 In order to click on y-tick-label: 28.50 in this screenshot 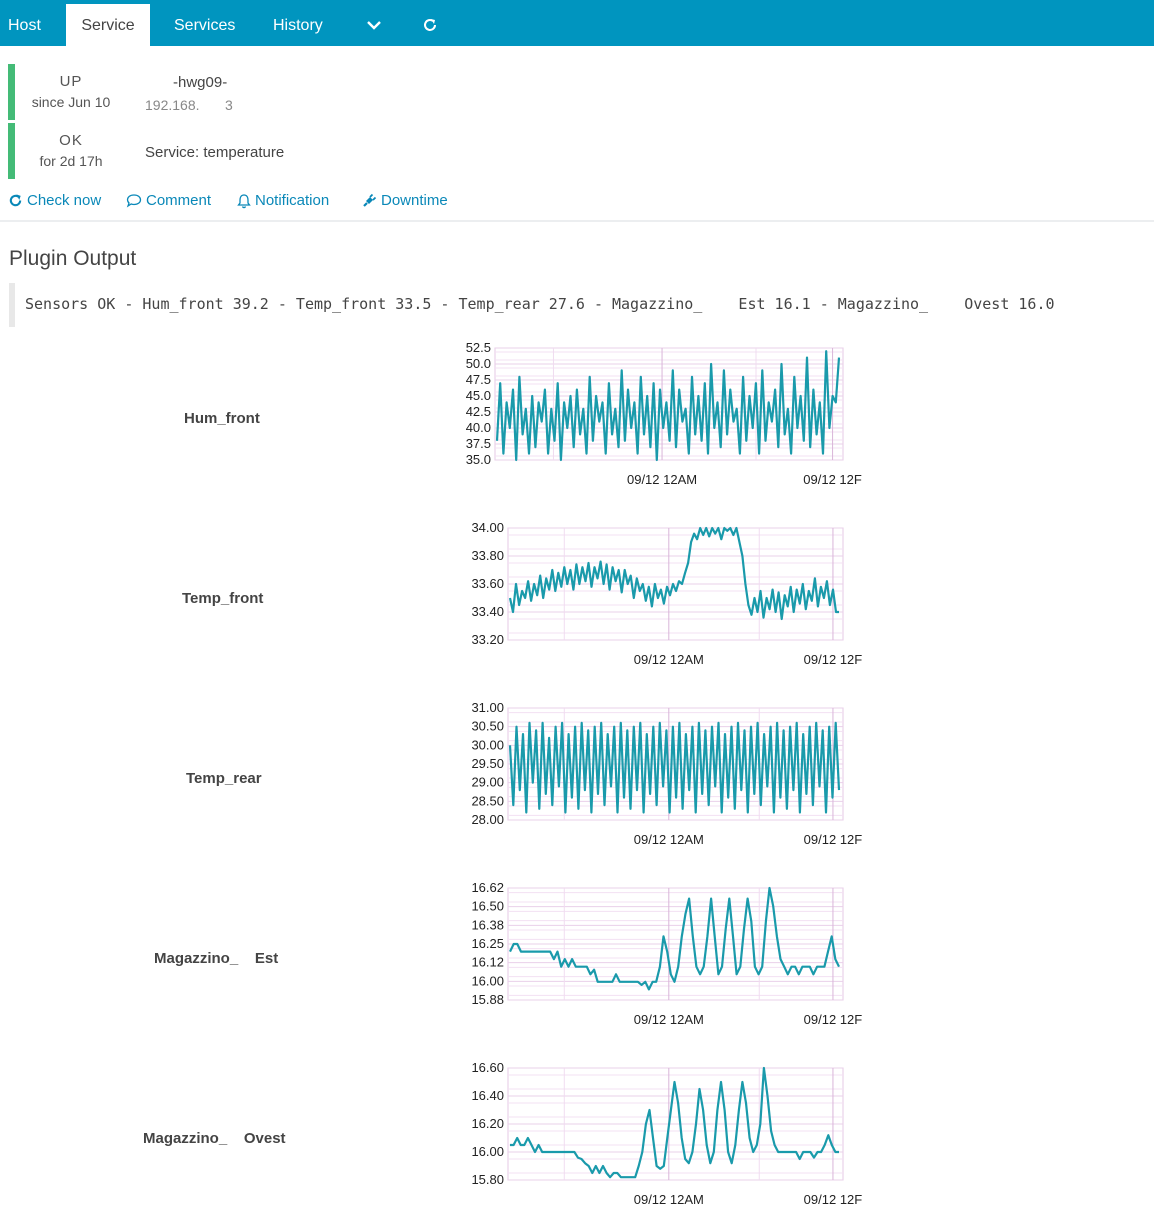, I will do `click(487, 800)`.